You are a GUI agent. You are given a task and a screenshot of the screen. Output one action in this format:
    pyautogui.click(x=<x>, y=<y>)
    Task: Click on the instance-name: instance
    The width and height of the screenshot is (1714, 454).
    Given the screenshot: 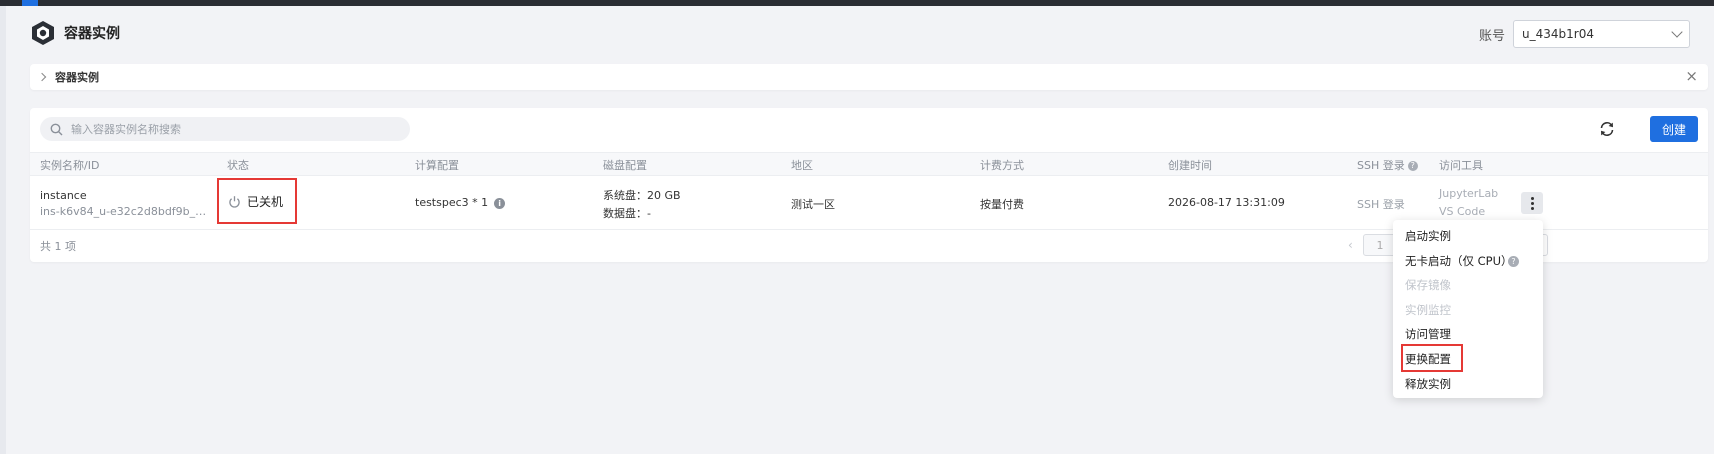 What is the action you would take?
    pyautogui.click(x=63, y=195)
    